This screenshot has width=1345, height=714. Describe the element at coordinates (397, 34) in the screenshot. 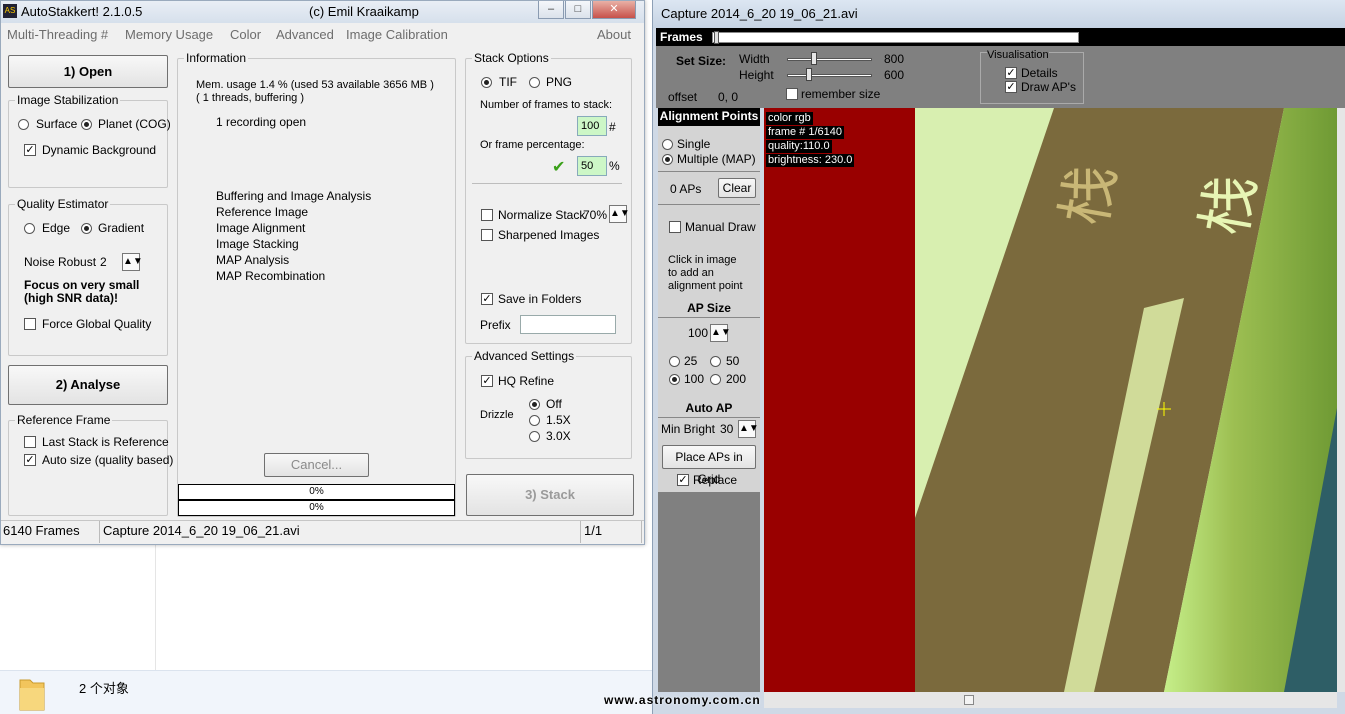

I see `menu-image-calibration: Image Calibration` at that location.